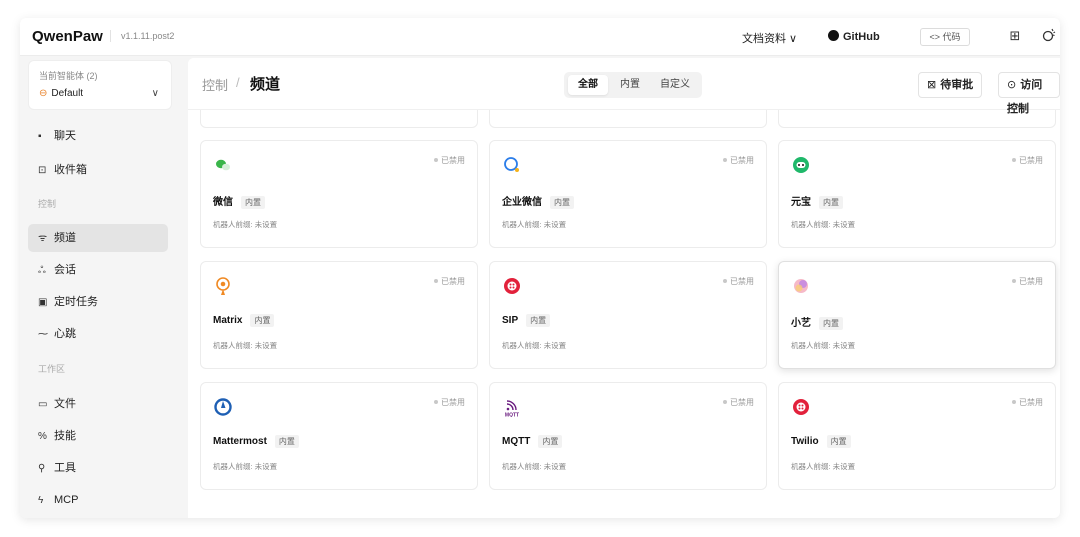 Image resolution: width=1080 pixels, height=537 pixels. What do you see at coordinates (801, 286) in the screenshot?
I see `xiaoyi-icon` at bounding box center [801, 286].